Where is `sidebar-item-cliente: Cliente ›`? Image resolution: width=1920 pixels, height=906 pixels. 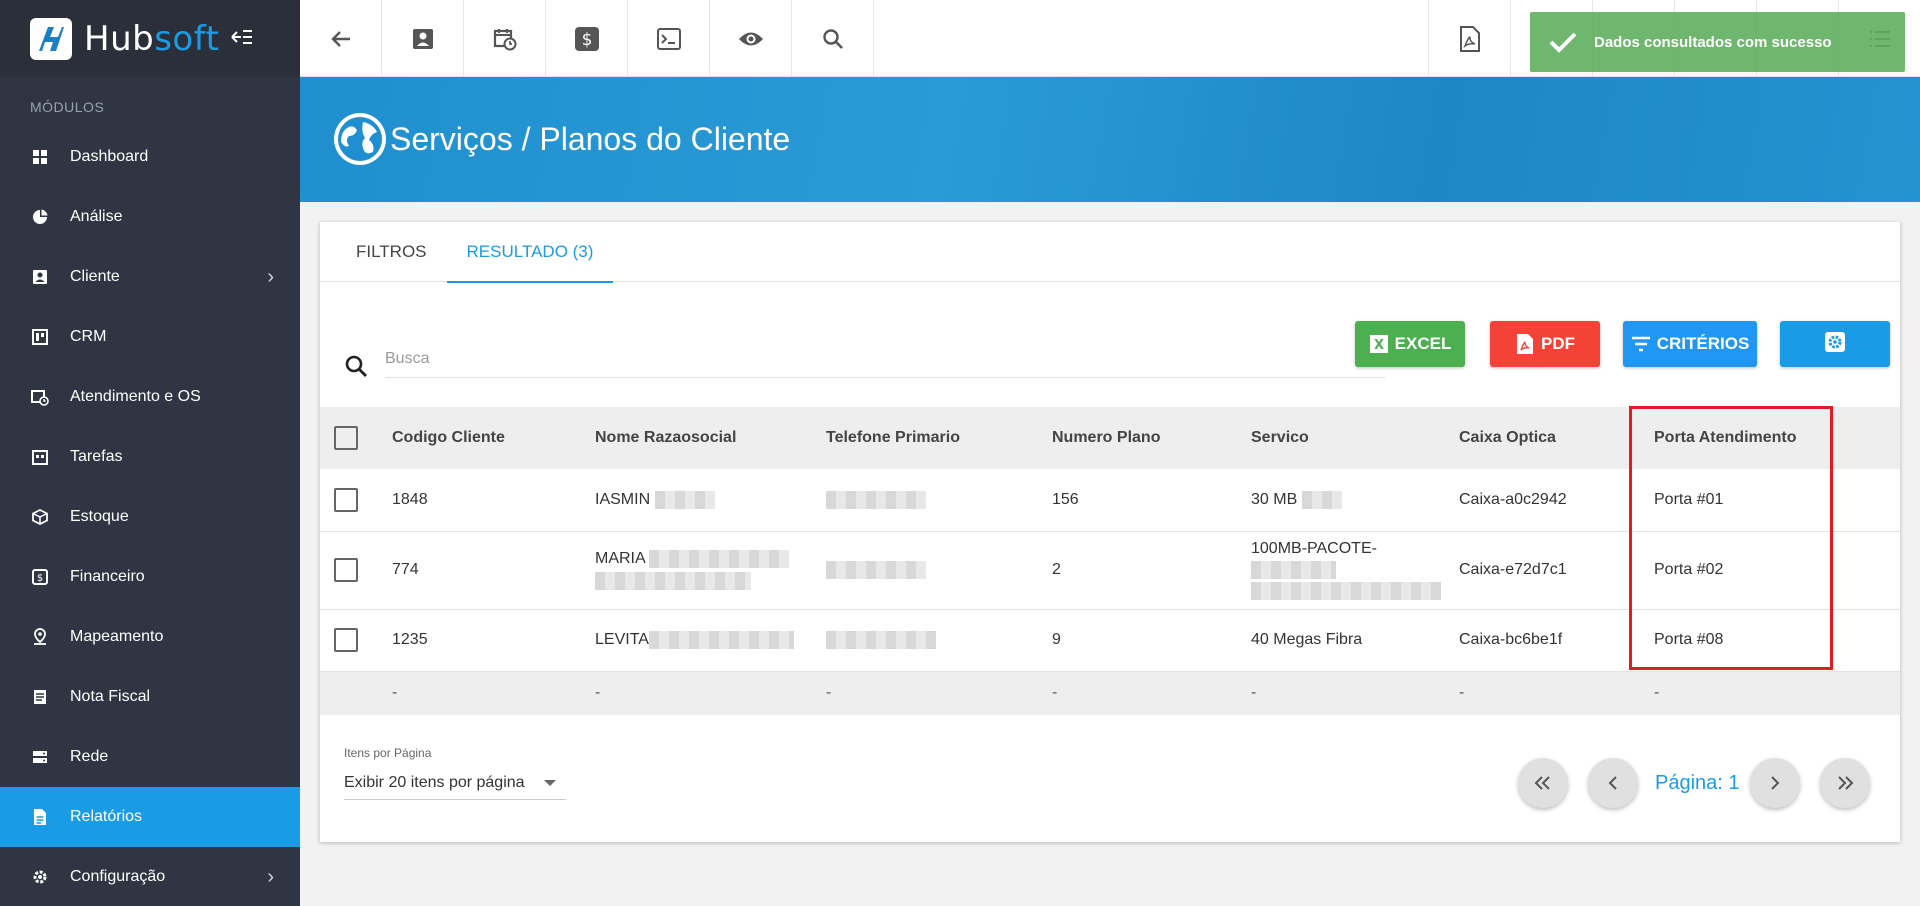
sidebar-item-cliente: Cliente › is located at coordinates (150, 277).